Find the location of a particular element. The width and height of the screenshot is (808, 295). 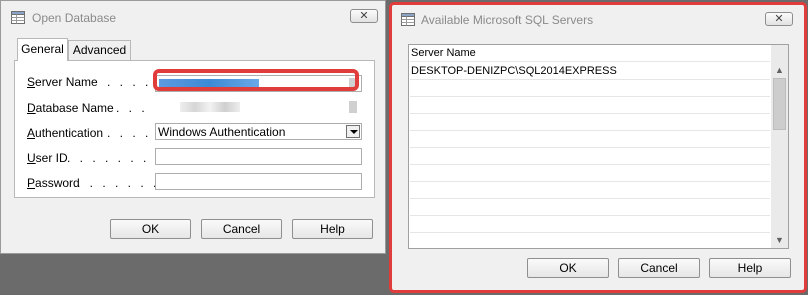

list-item: DESKTOP-DENIZPC\SQL2014EXPRESS is located at coordinates (514, 71).